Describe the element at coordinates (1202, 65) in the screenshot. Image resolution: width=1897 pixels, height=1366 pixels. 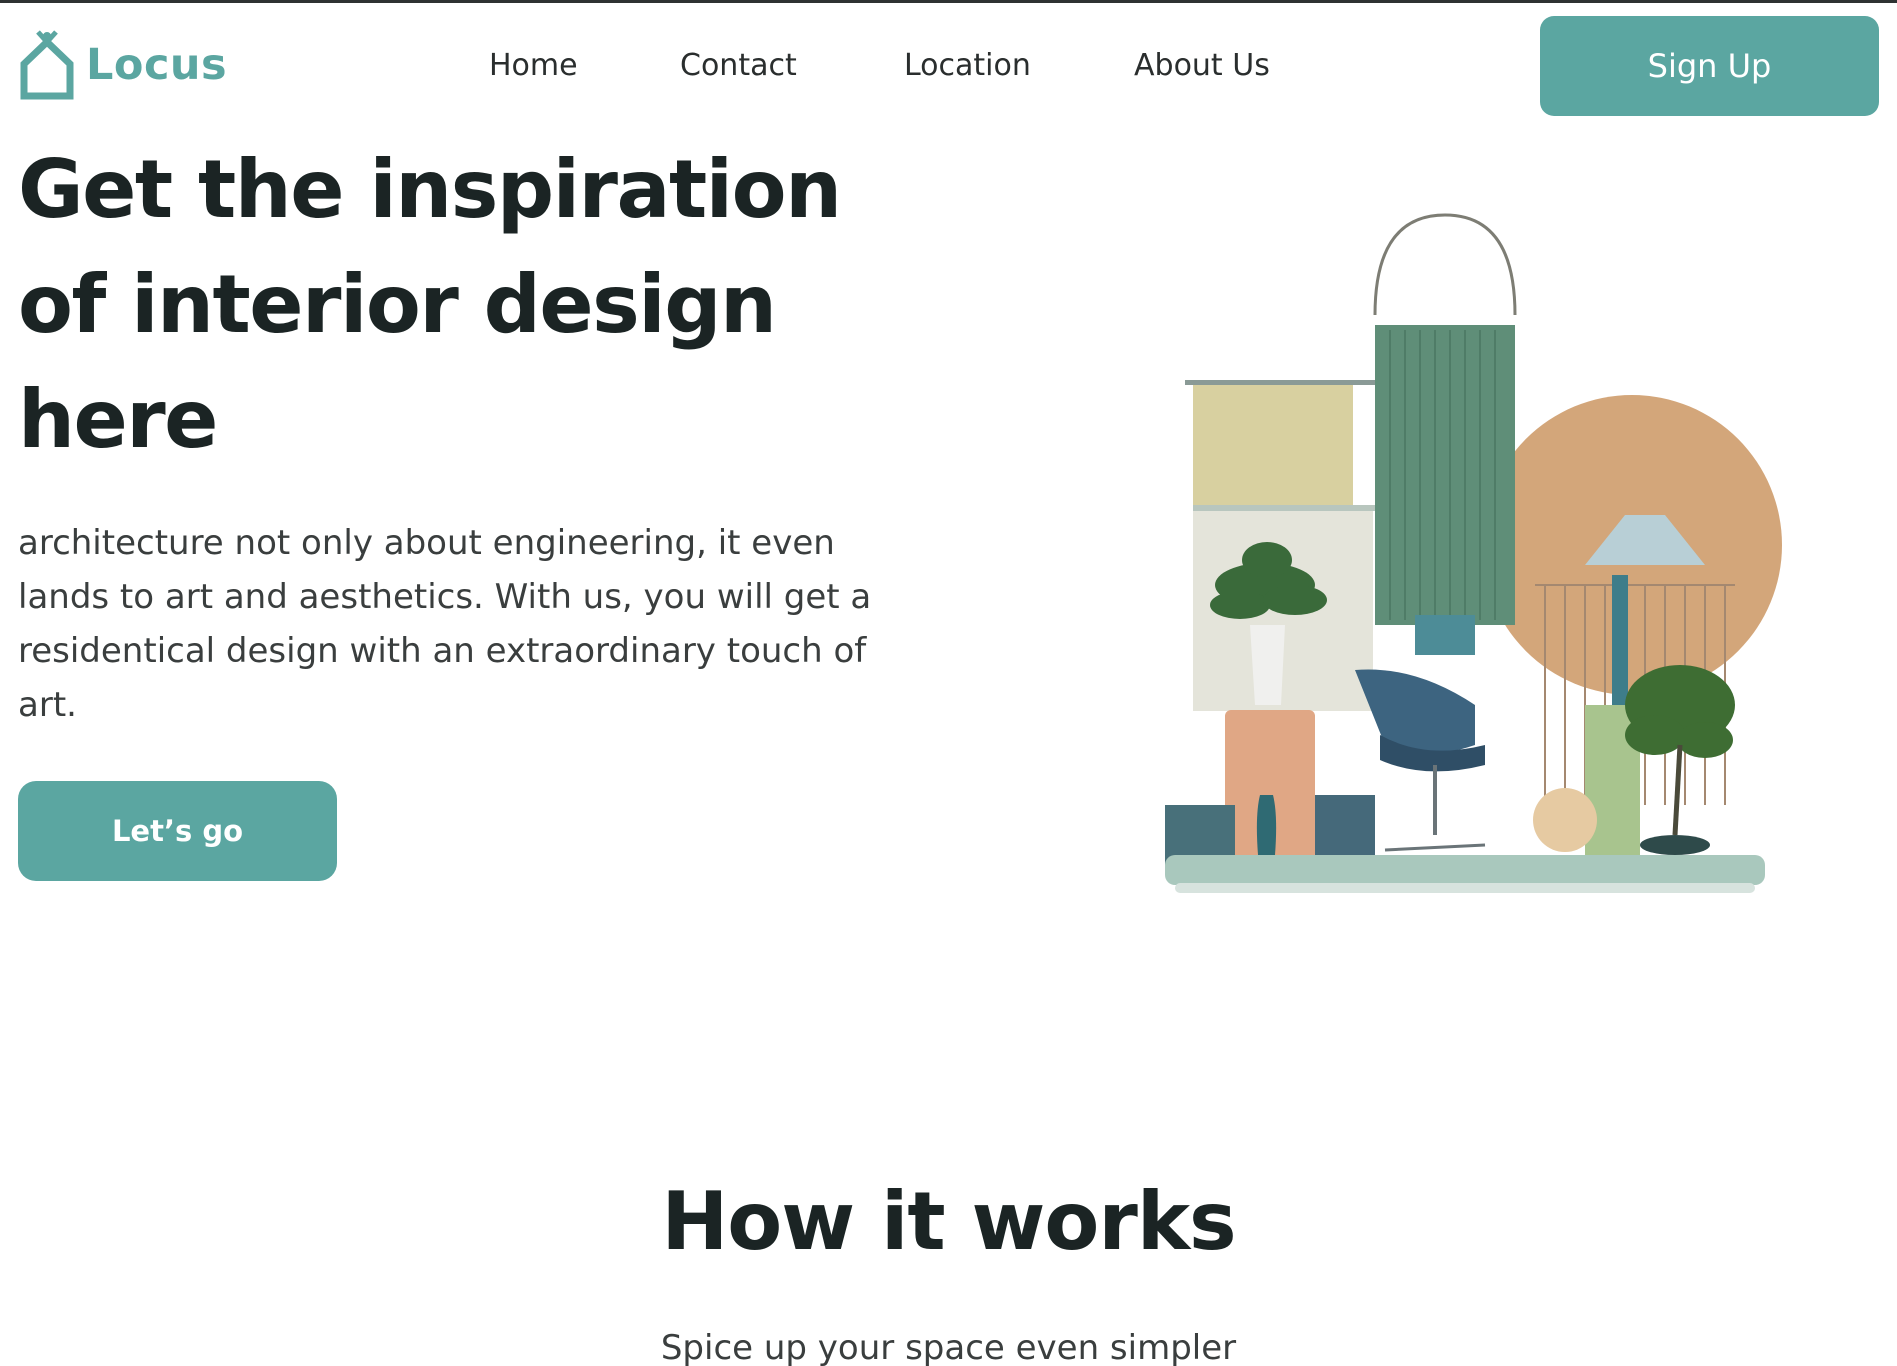
I see `nav-about-us: About Us` at that location.